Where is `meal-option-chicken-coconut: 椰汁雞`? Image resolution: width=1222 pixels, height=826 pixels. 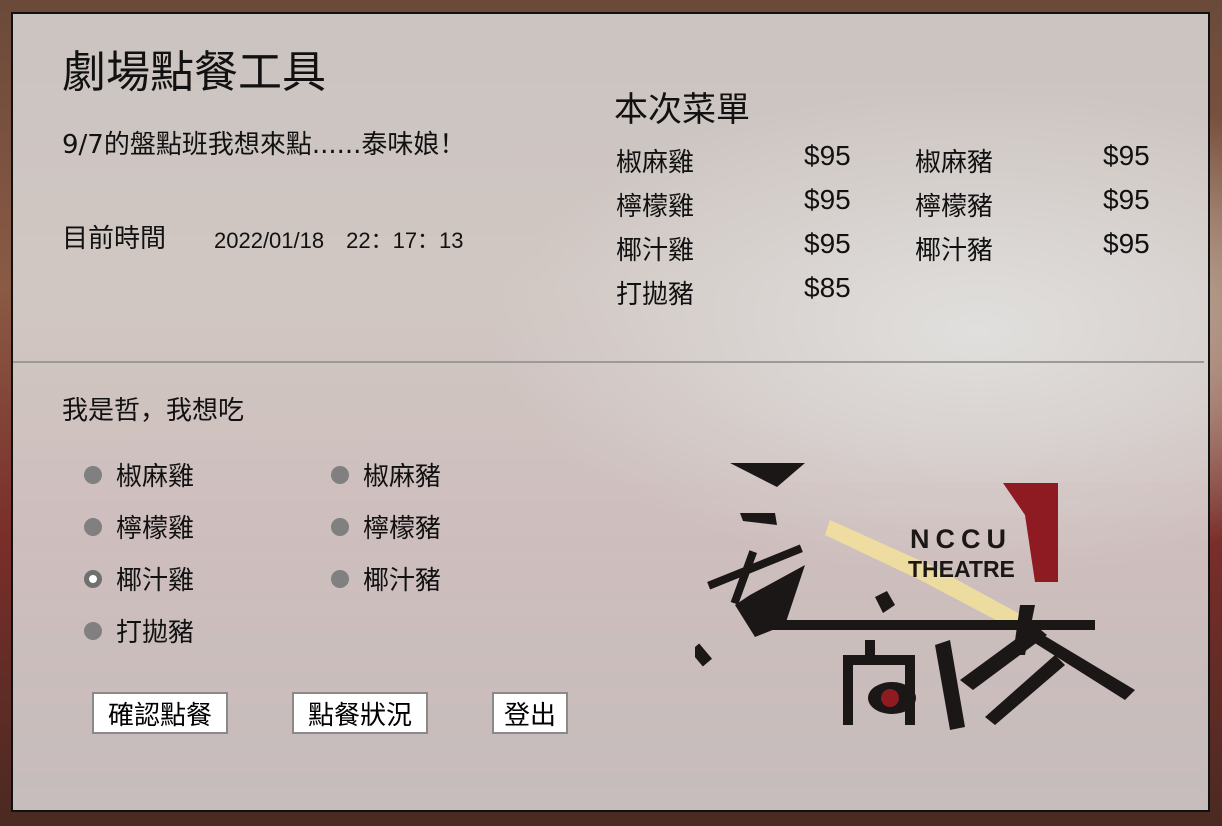 meal-option-chicken-coconut: 椰汁雞 is located at coordinates (139, 578).